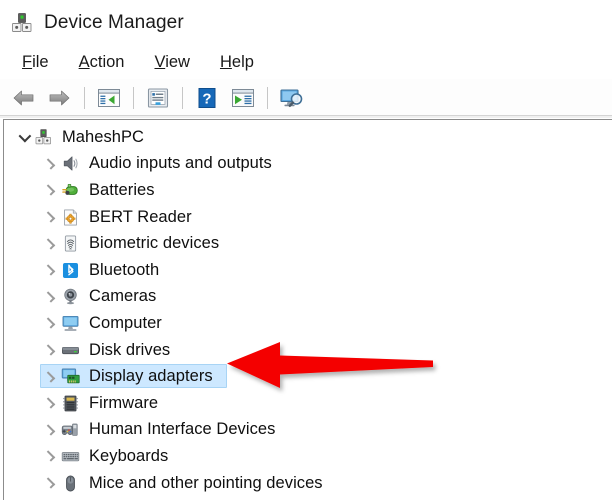  Describe the element at coordinates (225, 61) in the screenshot. I see `menu-help-accel: H` at that location.